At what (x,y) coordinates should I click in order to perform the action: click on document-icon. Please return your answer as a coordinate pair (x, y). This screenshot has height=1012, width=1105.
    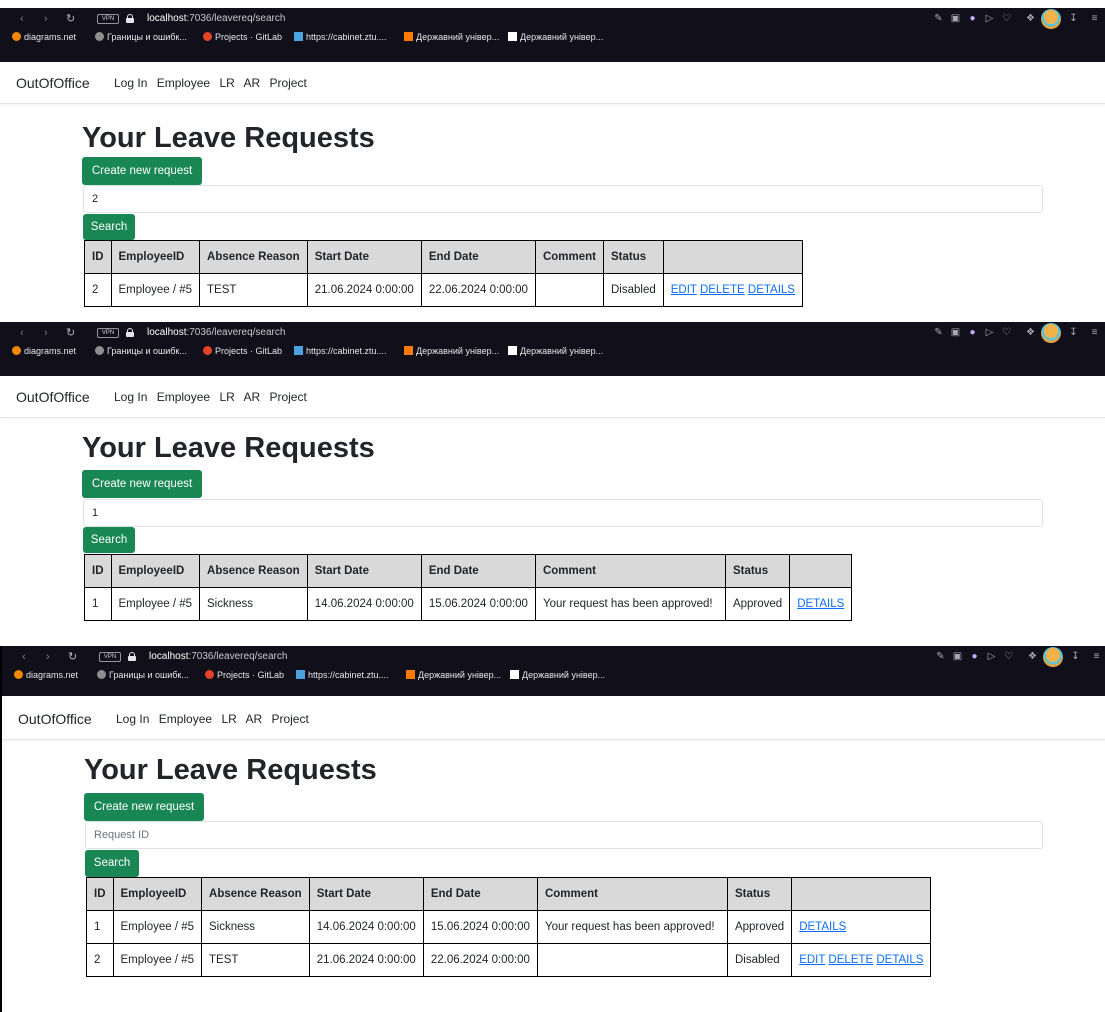
    Looking at the image, I should click on (512, 36).